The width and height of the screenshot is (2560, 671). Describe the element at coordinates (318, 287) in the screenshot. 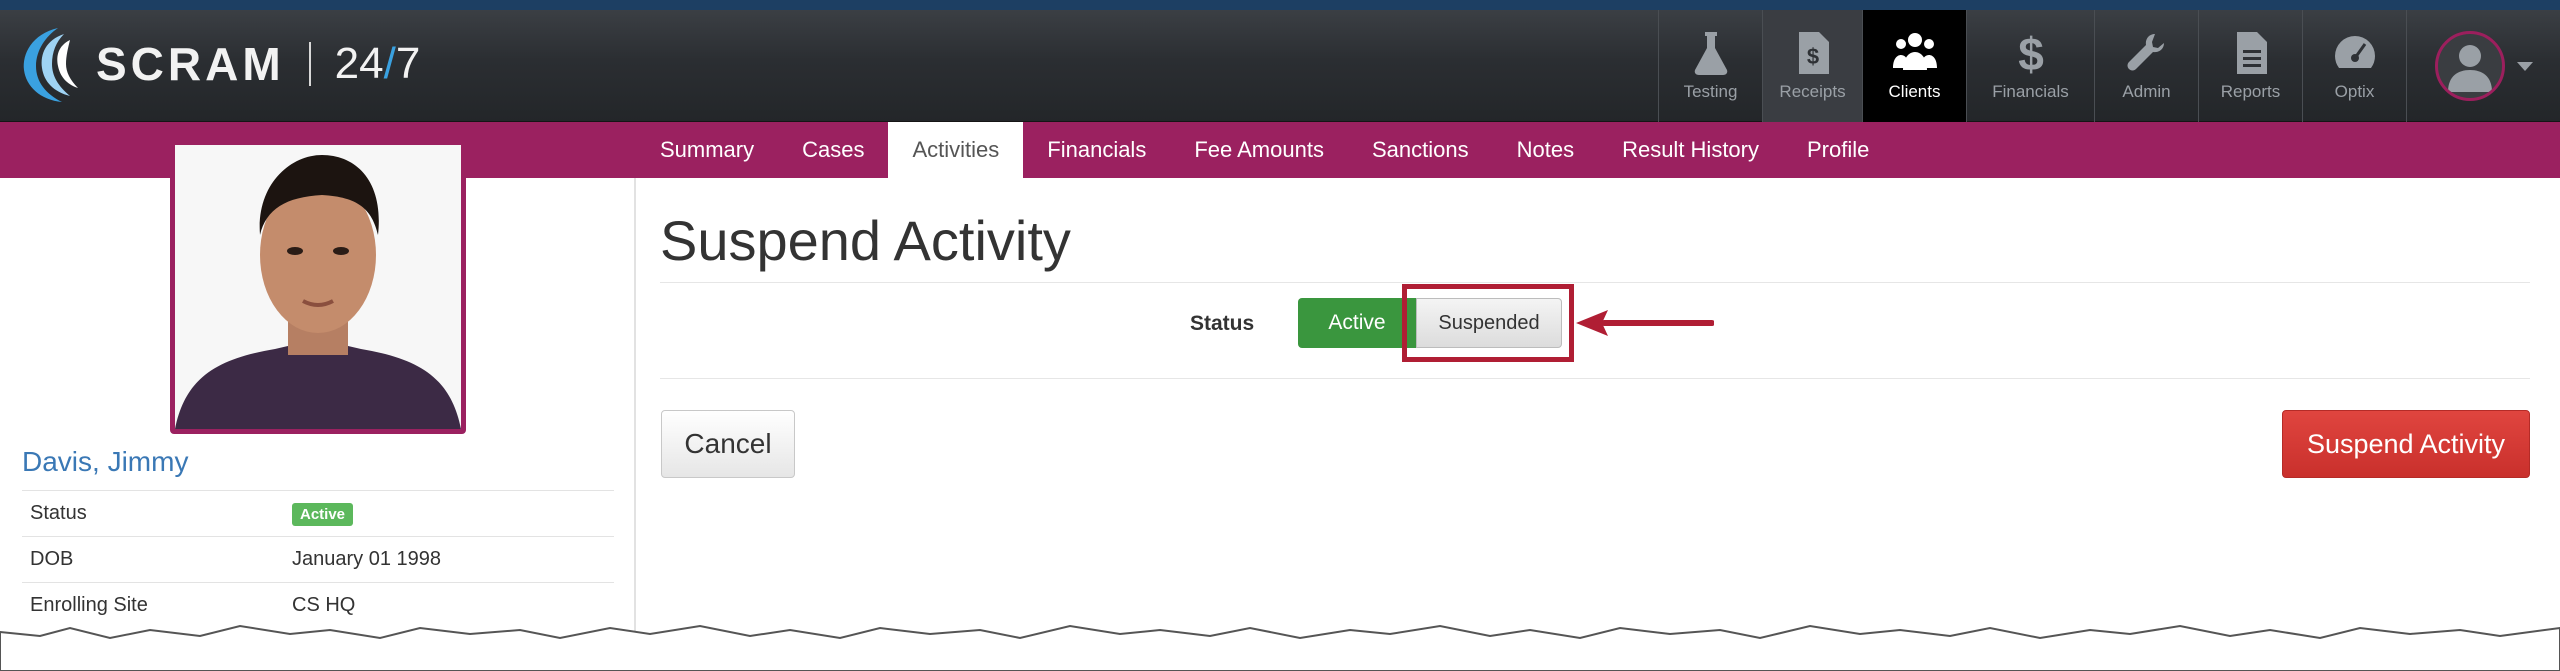

I see `client-photo` at that location.